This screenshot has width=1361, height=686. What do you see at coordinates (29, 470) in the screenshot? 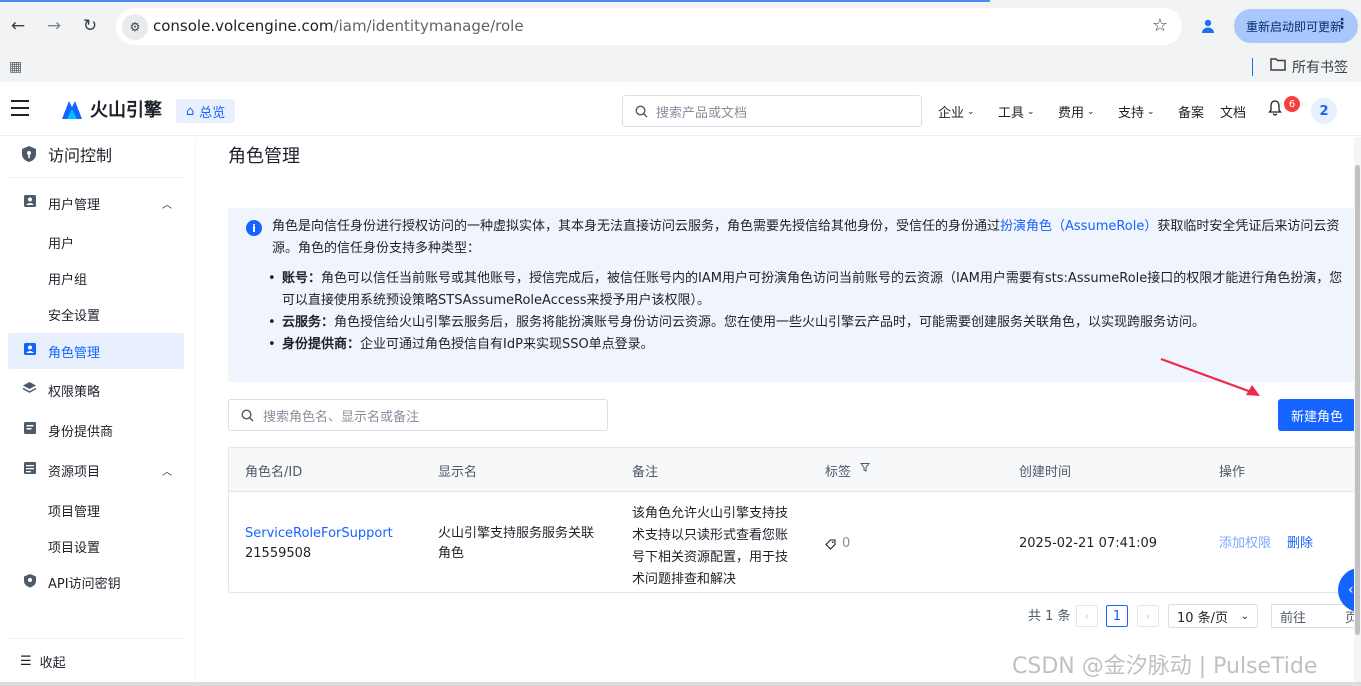
I see `folder-stack-icon` at bounding box center [29, 470].